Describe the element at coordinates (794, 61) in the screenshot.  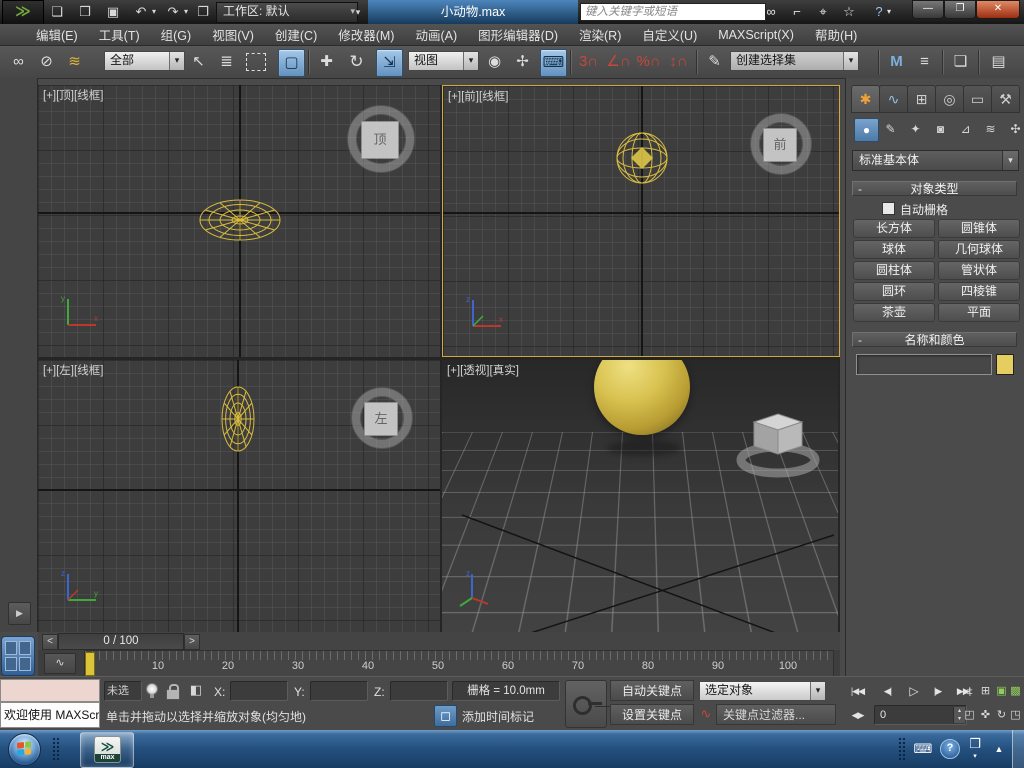
I see `named-selection-dropdown: 创建选择集 ▾` at that location.